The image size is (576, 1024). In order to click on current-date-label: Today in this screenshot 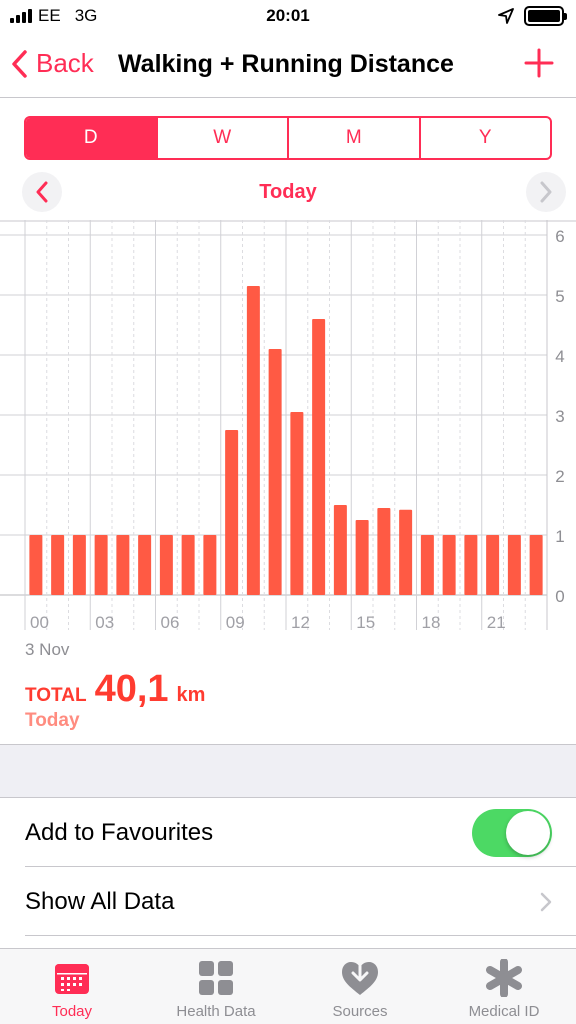, I will do `click(288, 192)`.